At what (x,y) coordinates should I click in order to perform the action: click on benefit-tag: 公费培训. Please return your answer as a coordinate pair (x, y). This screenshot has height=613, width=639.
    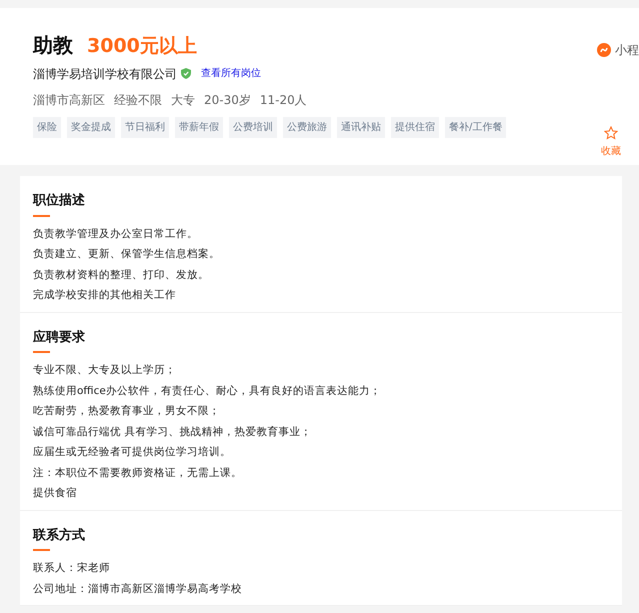
    Looking at the image, I should click on (253, 127).